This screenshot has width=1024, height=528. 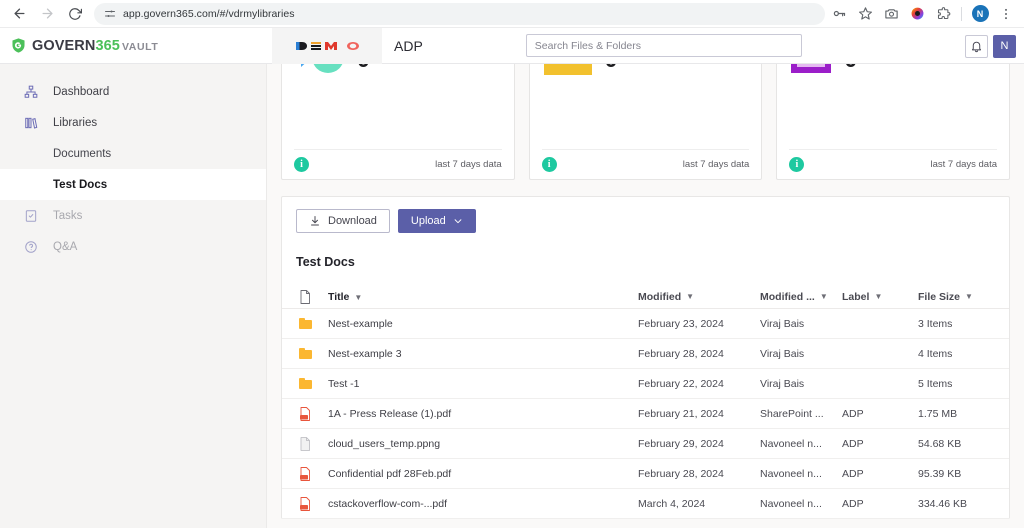 I want to click on file-icon, so click(x=305, y=296).